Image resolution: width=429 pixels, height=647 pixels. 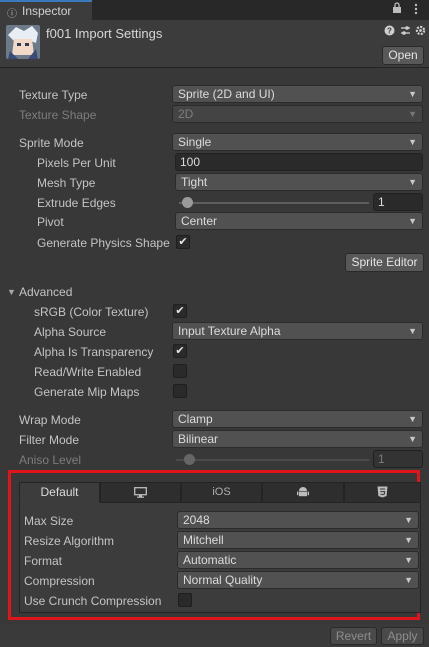 I want to click on alpha-source-value: Input Texture Alpha, so click(x=229, y=331).